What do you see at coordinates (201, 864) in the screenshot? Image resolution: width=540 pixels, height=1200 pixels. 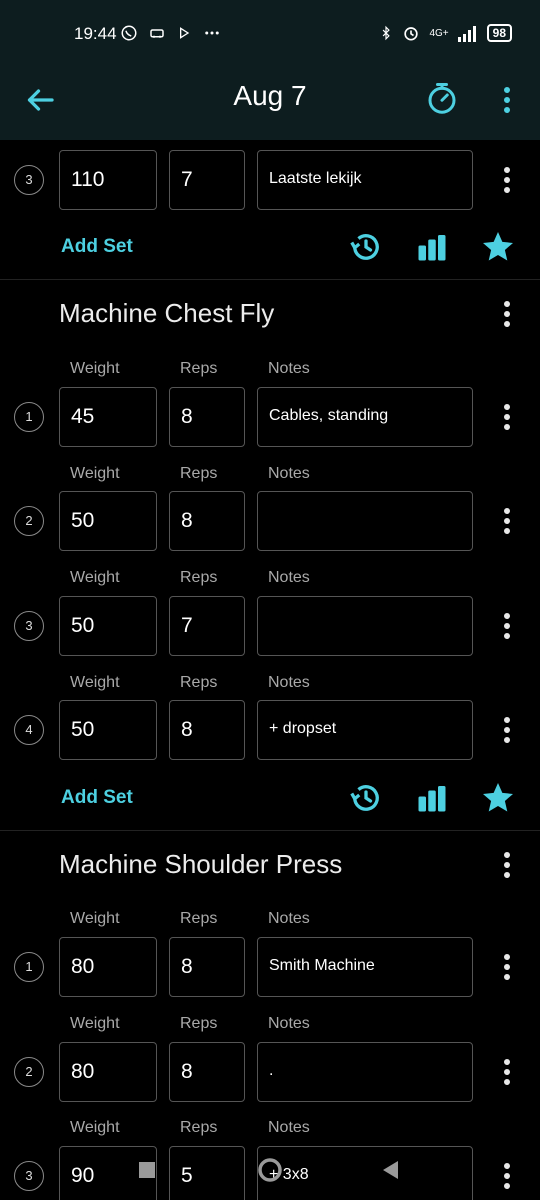 I see `exercise-title: Machine Shoulder Press` at bounding box center [201, 864].